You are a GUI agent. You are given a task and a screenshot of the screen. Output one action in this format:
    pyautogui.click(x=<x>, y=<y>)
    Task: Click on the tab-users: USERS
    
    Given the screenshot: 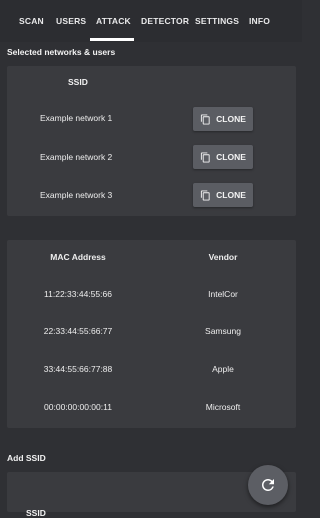 What is the action you would take?
    pyautogui.click(x=71, y=21)
    